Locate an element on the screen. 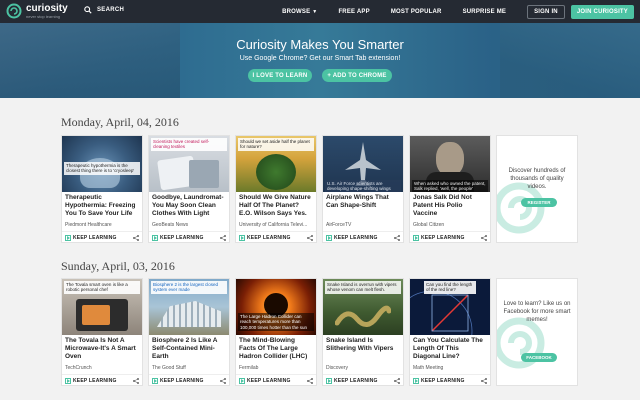  card-source: TechCrunch is located at coordinates (78, 368).